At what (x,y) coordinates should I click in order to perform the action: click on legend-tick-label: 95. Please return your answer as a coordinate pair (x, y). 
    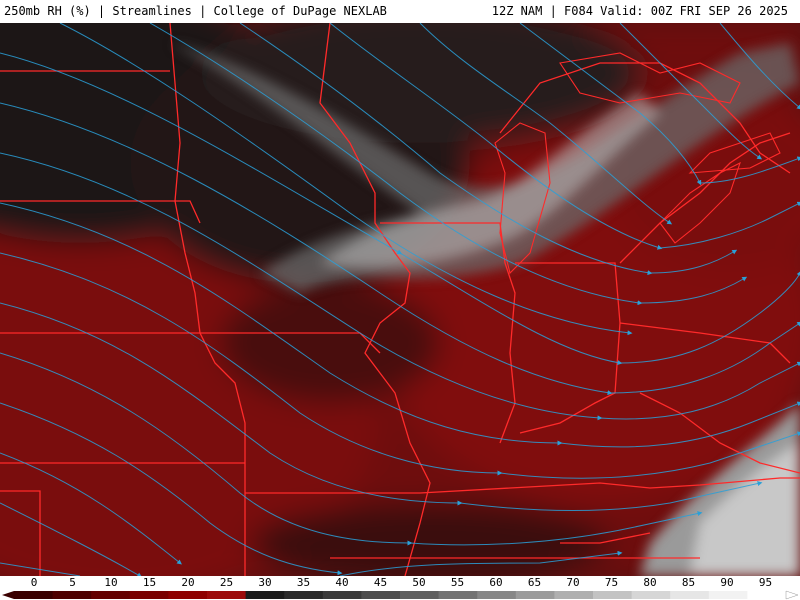
    Looking at the image, I should click on (765, 582).